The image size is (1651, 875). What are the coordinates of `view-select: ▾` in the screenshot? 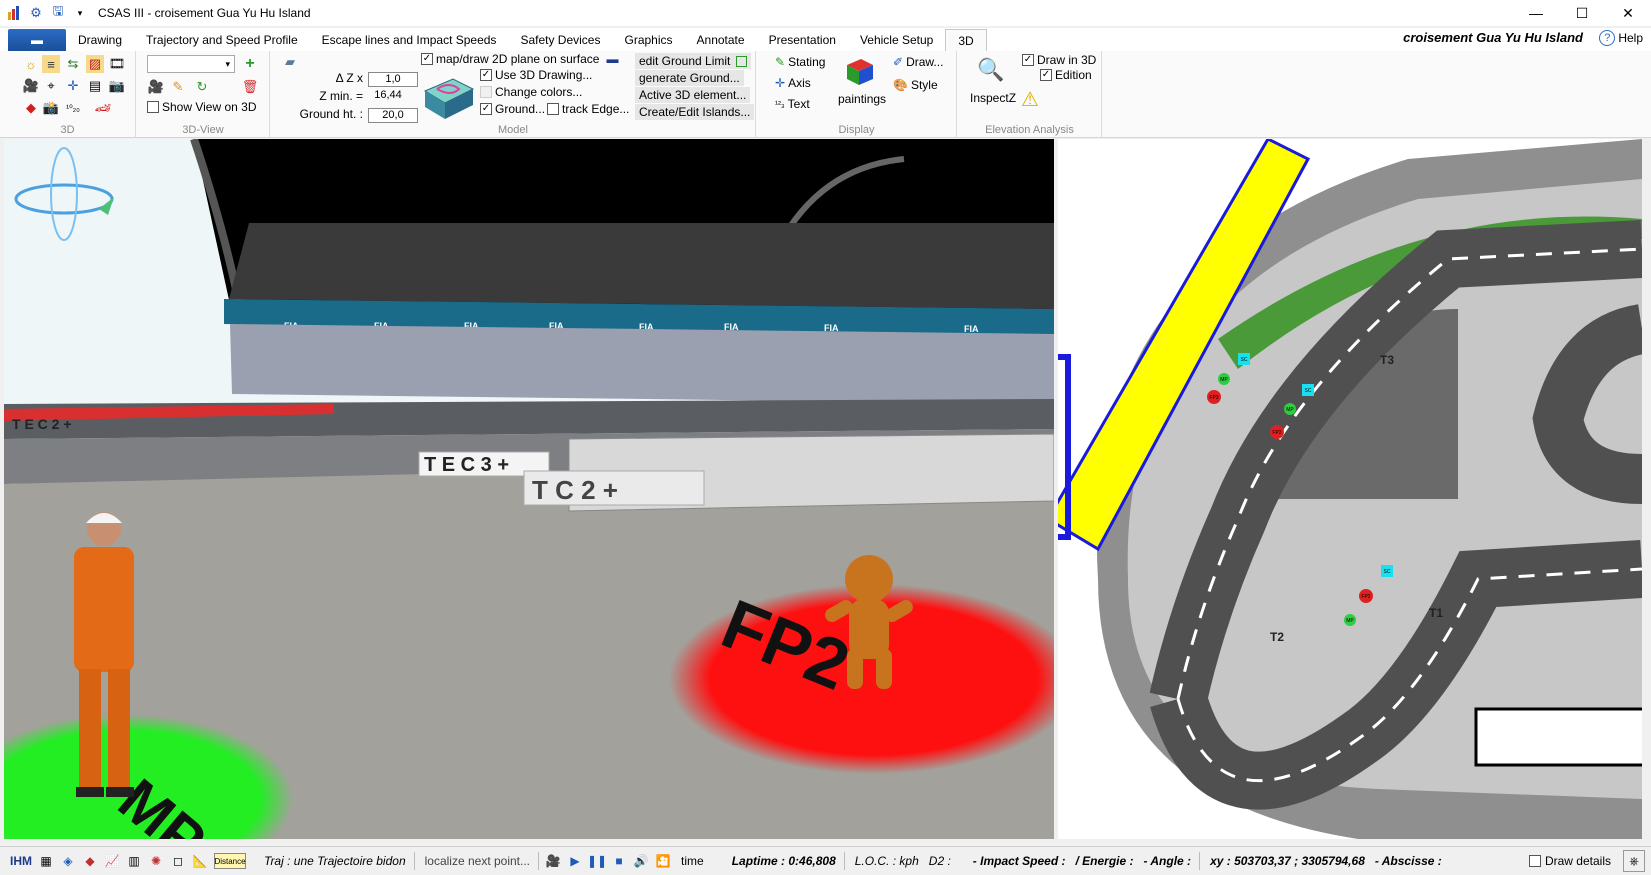 It's located at (191, 64).